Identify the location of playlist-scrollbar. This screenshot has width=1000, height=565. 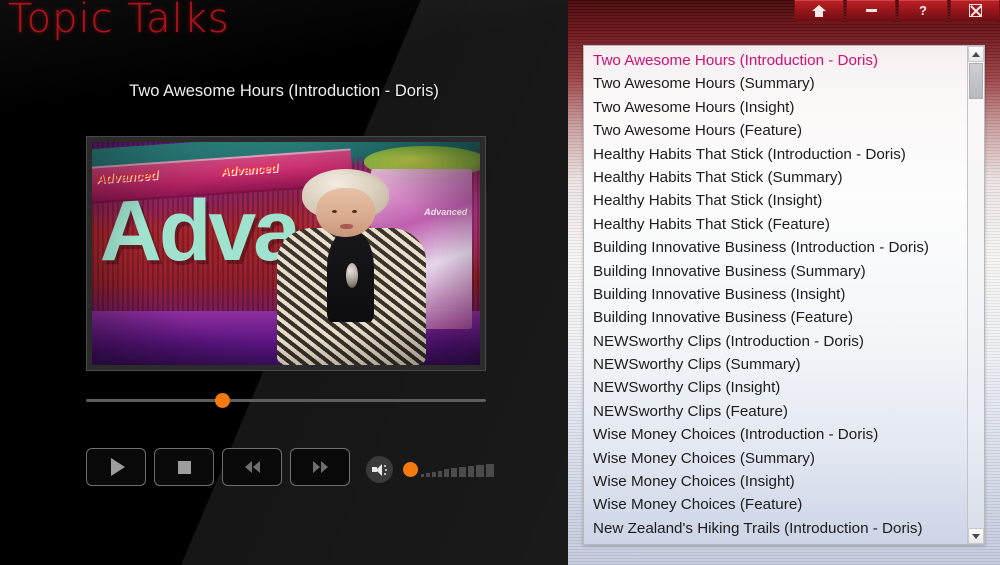
(975, 295).